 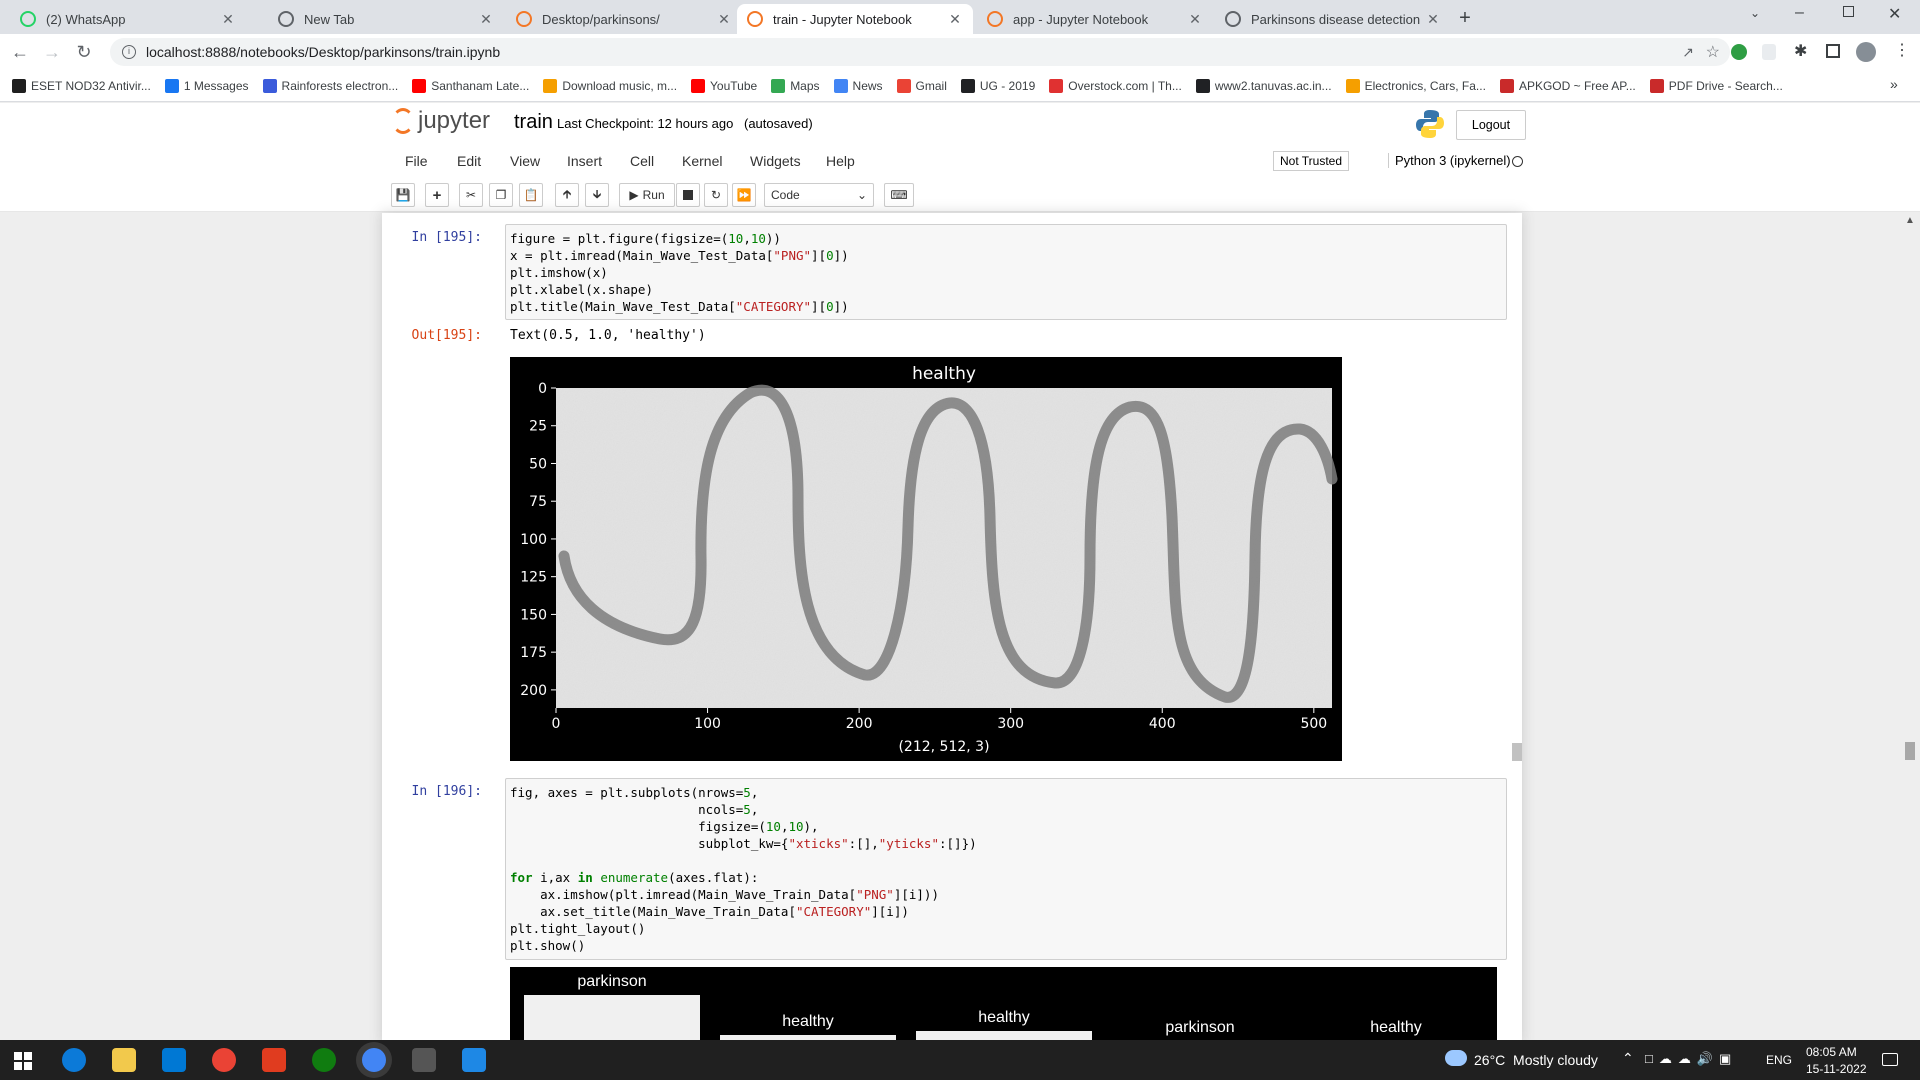 What do you see at coordinates (744, 195) in the screenshot?
I see `restart-run-all-button: ⏩` at bounding box center [744, 195].